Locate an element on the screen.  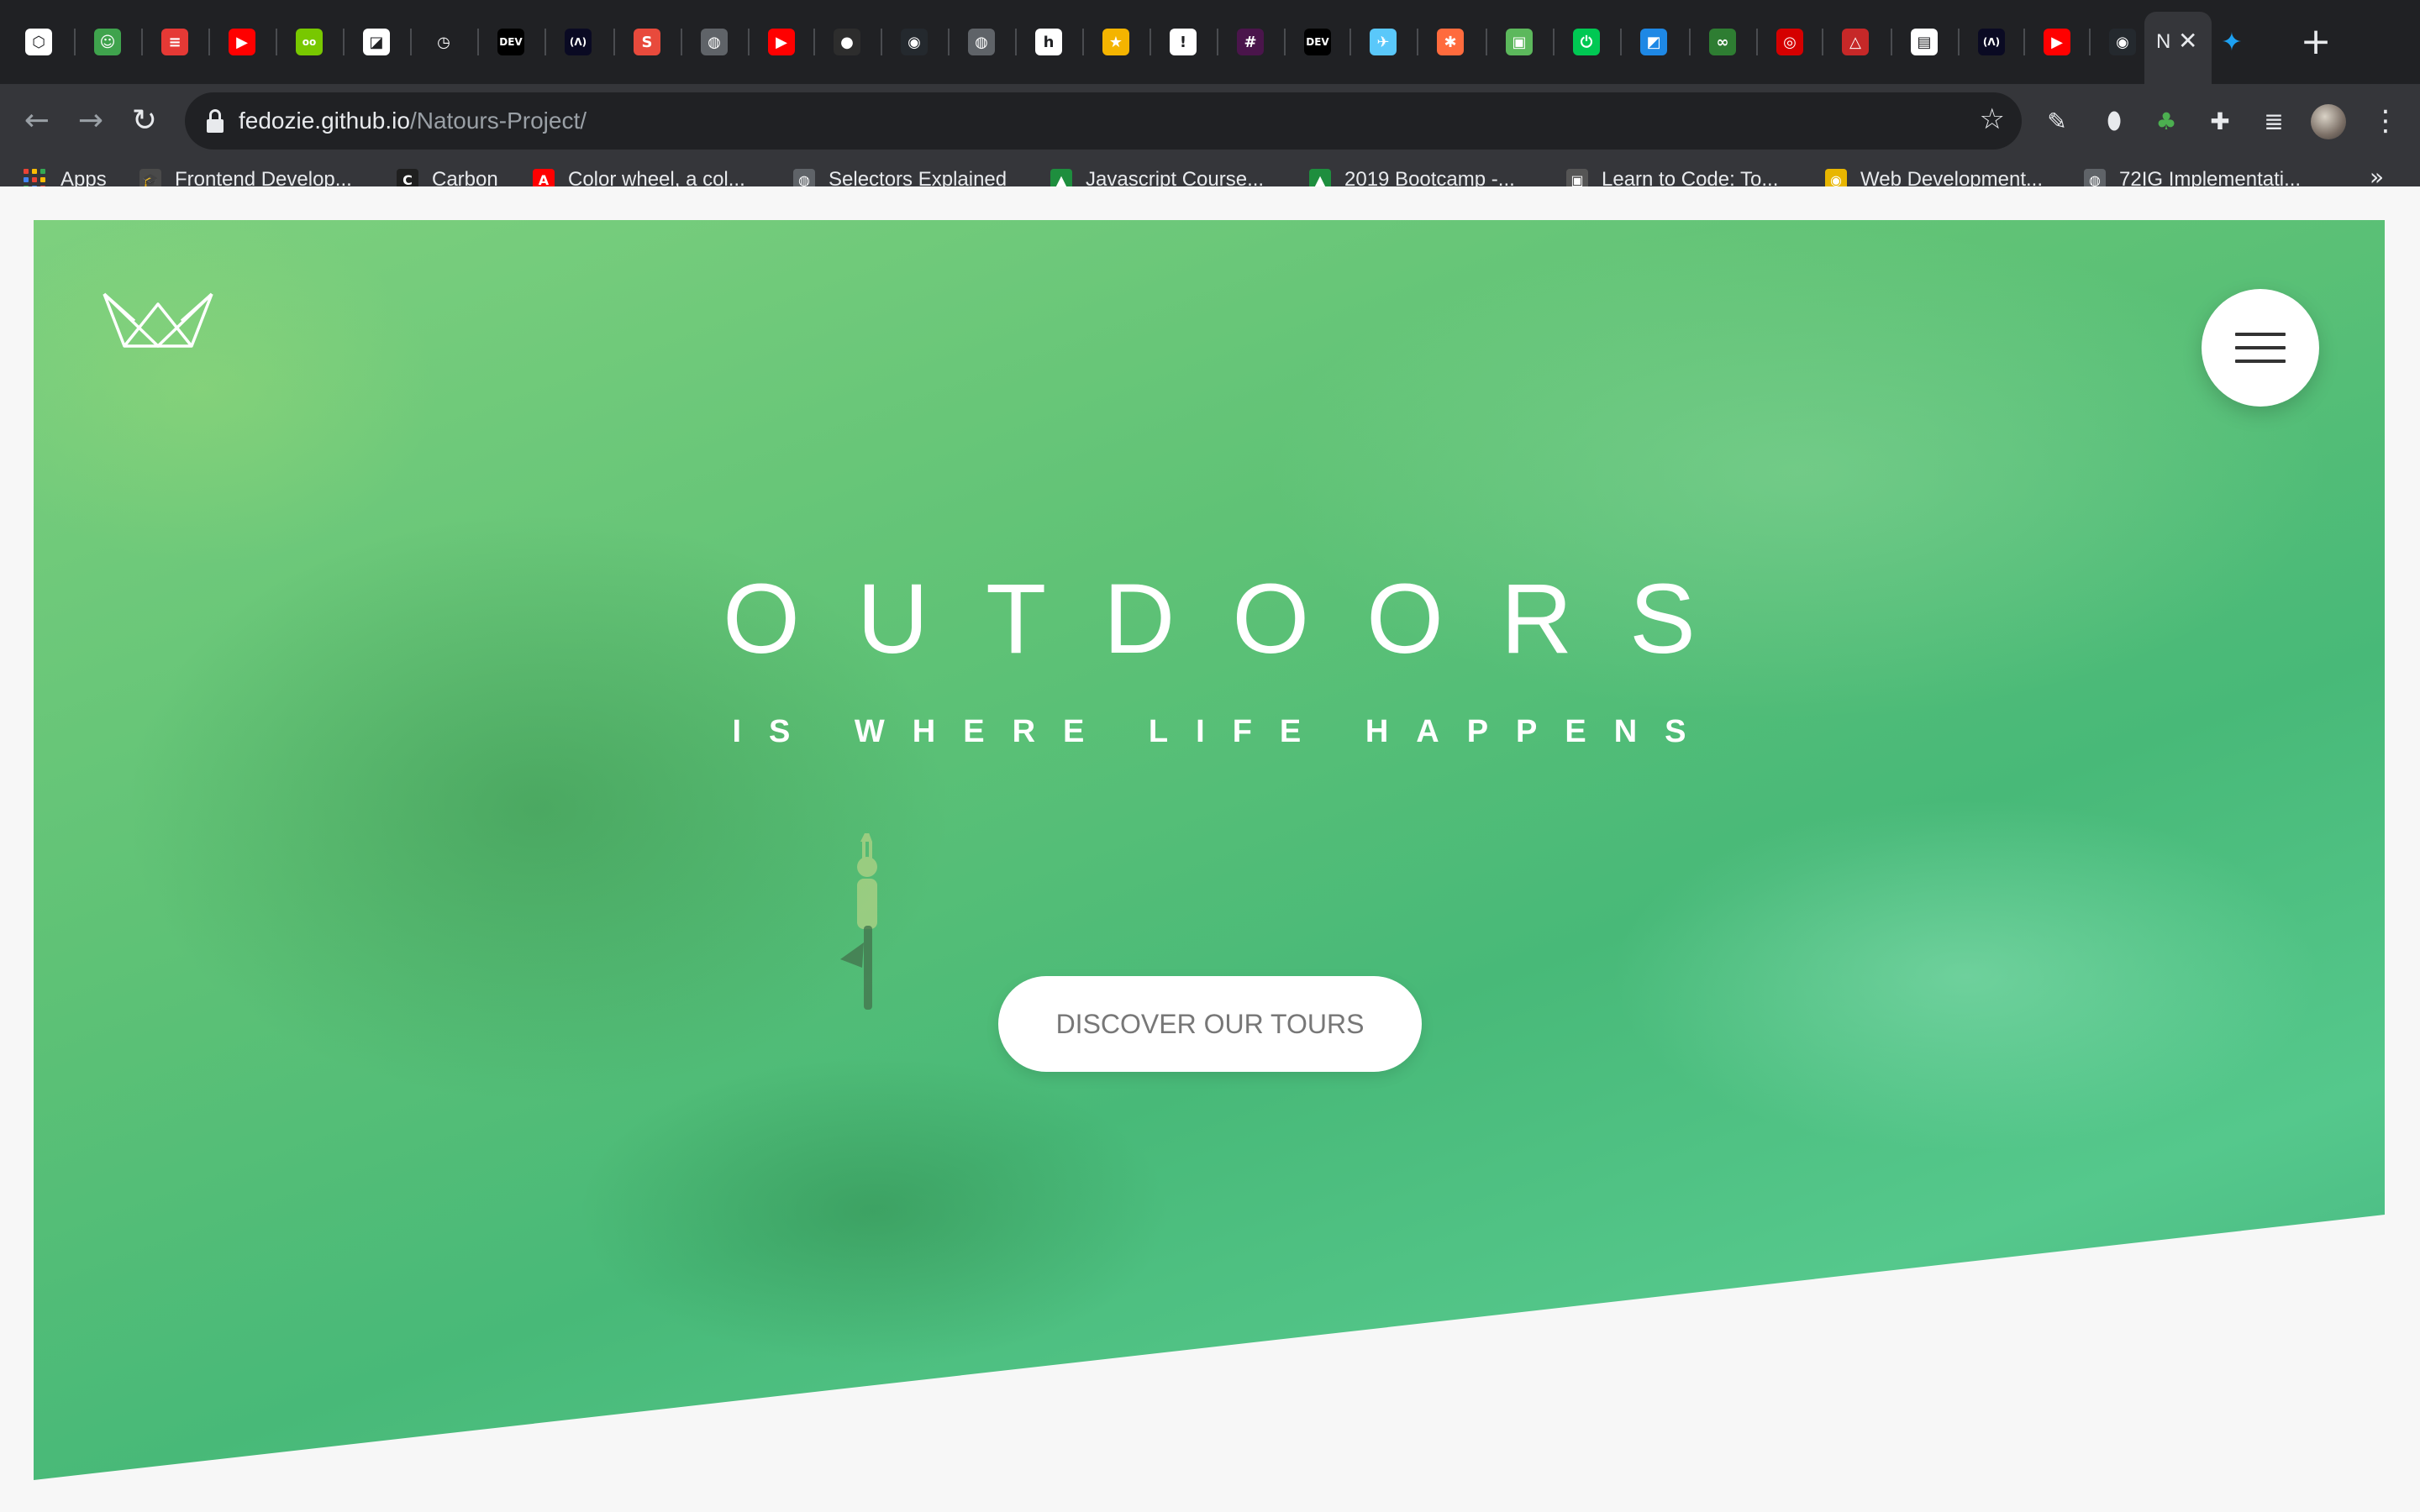
tab-22: ▣ is located at coordinates (1519, 42).